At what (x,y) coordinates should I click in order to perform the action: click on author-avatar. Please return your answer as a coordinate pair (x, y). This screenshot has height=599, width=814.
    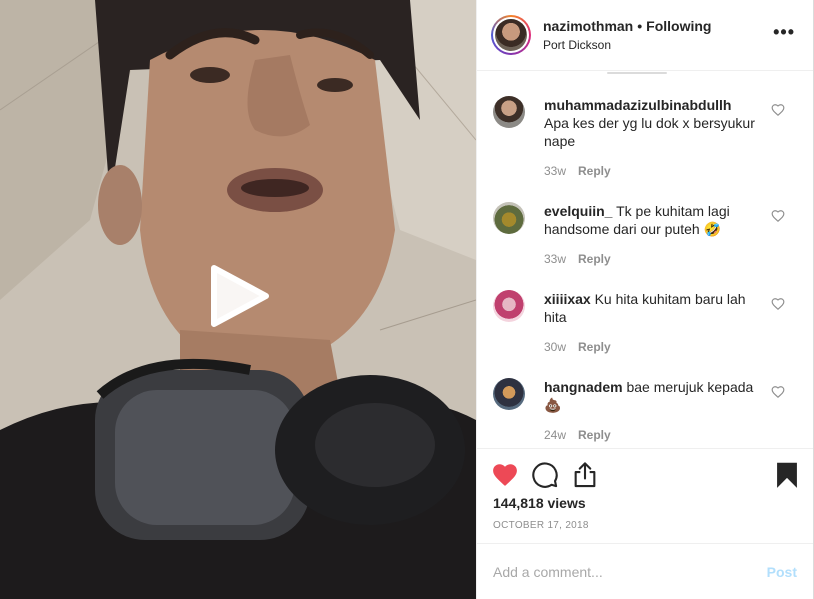
    Looking at the image, I should click on (511, 35).